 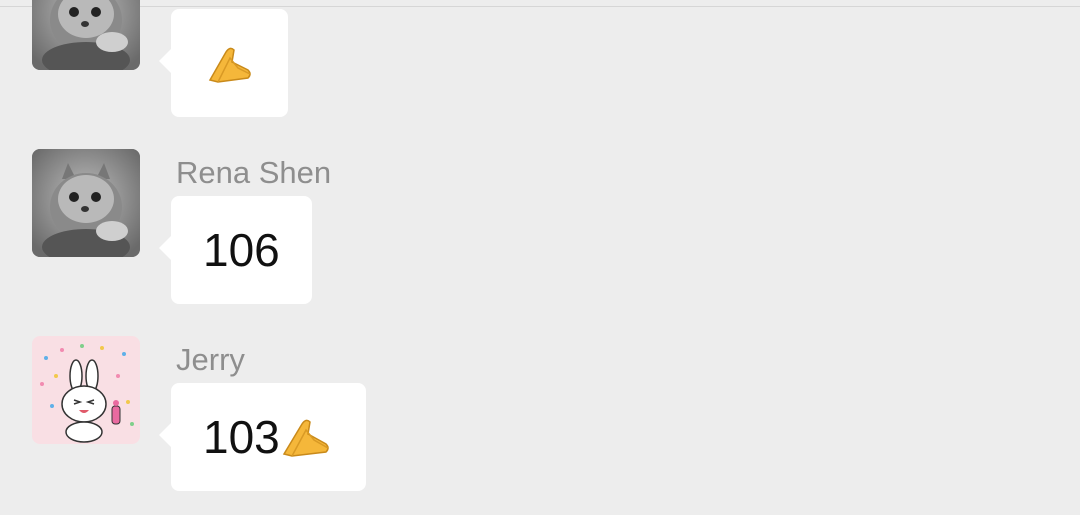 I want to click on message-bubble: 103, so click(x=262, y=437).